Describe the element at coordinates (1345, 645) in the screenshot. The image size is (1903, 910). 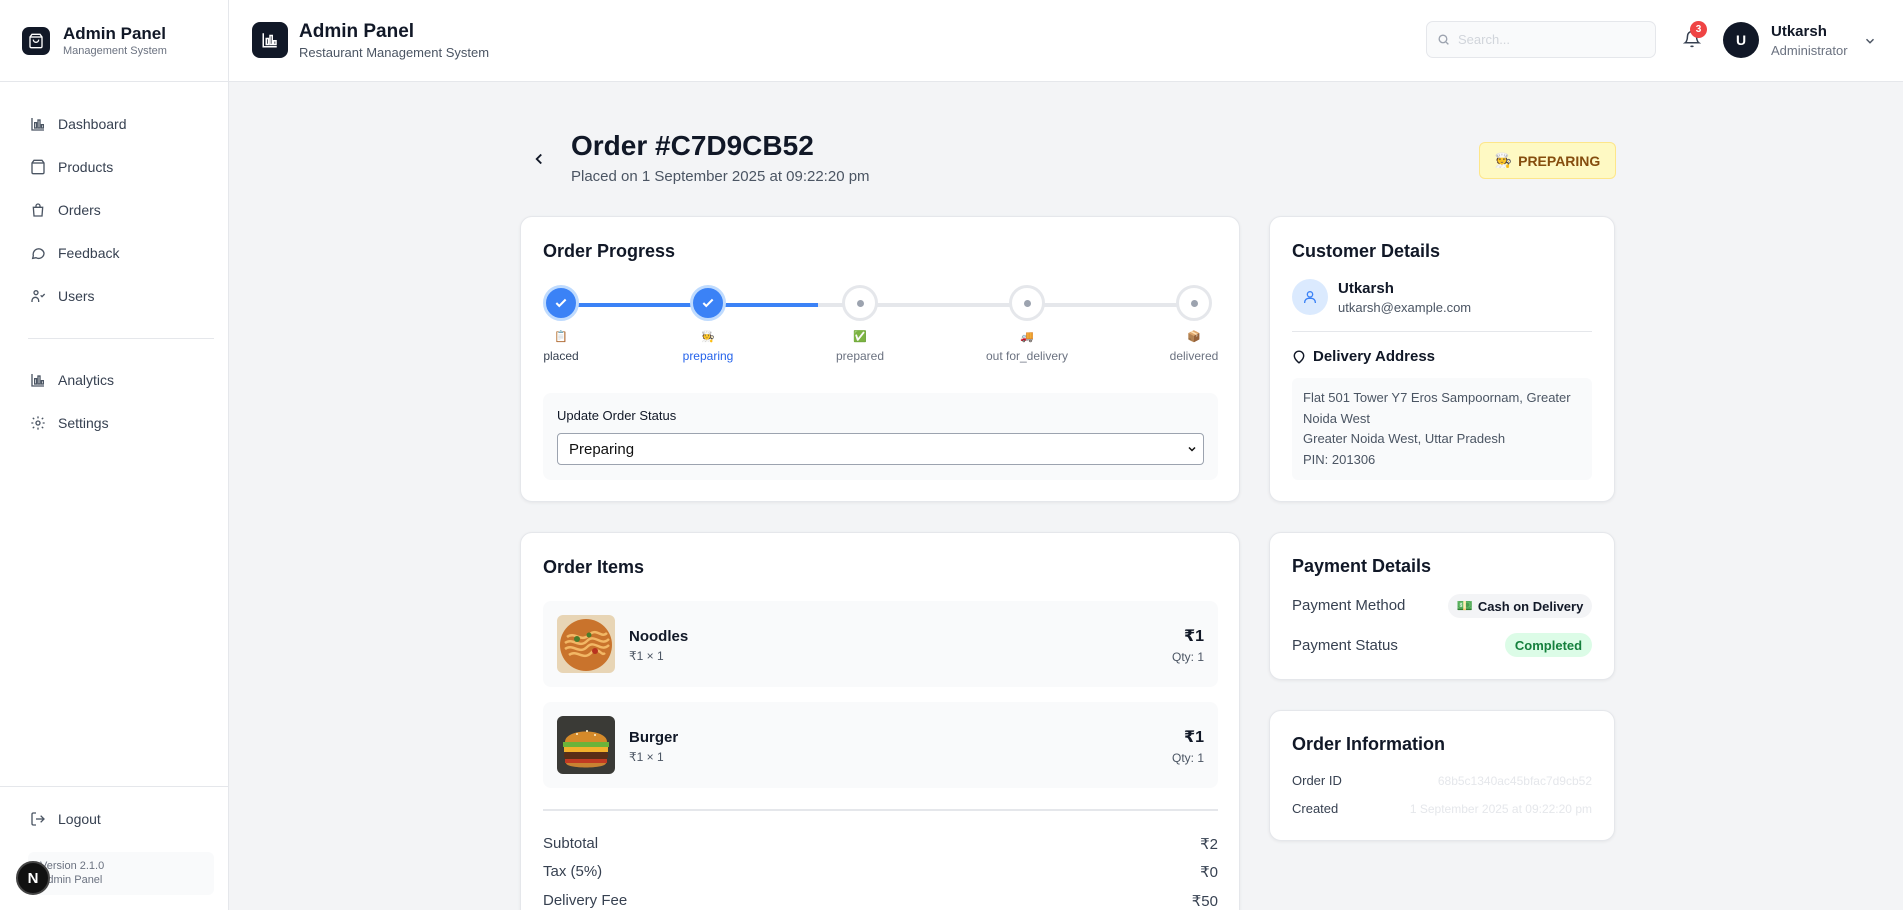
I see `payment-status-label: Payment Status` at that location.